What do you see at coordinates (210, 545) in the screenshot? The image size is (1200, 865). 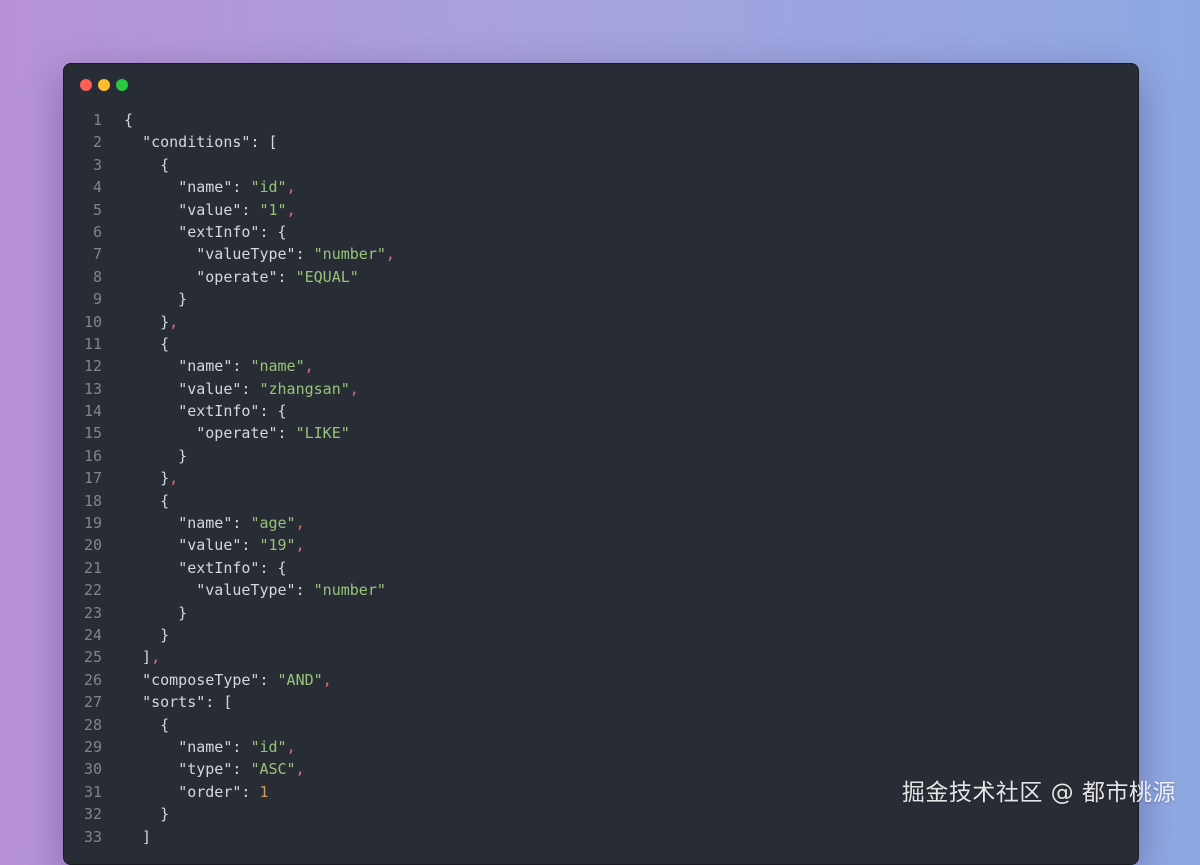 I see `json-key: "value"` at bounding box center [210, 545].